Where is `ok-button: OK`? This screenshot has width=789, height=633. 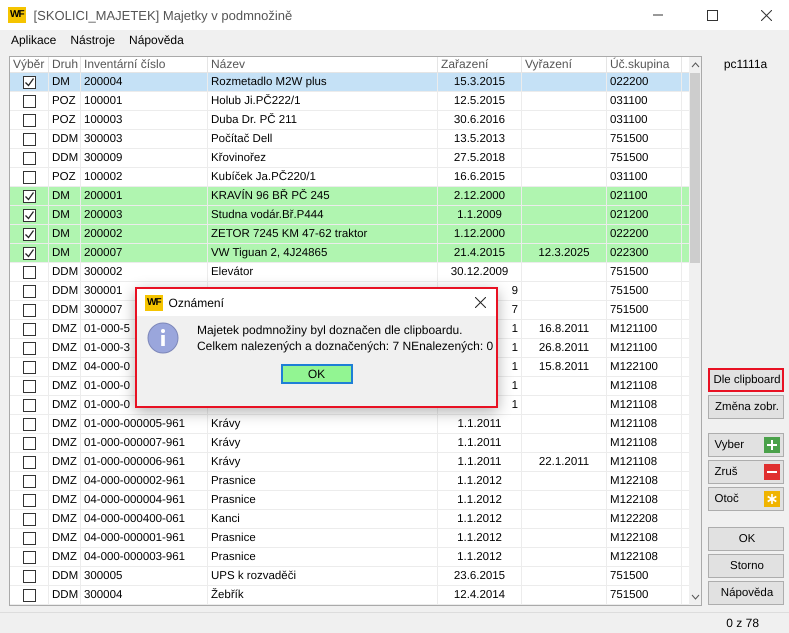
ok-button: OK is located at coordinates (316, 374).